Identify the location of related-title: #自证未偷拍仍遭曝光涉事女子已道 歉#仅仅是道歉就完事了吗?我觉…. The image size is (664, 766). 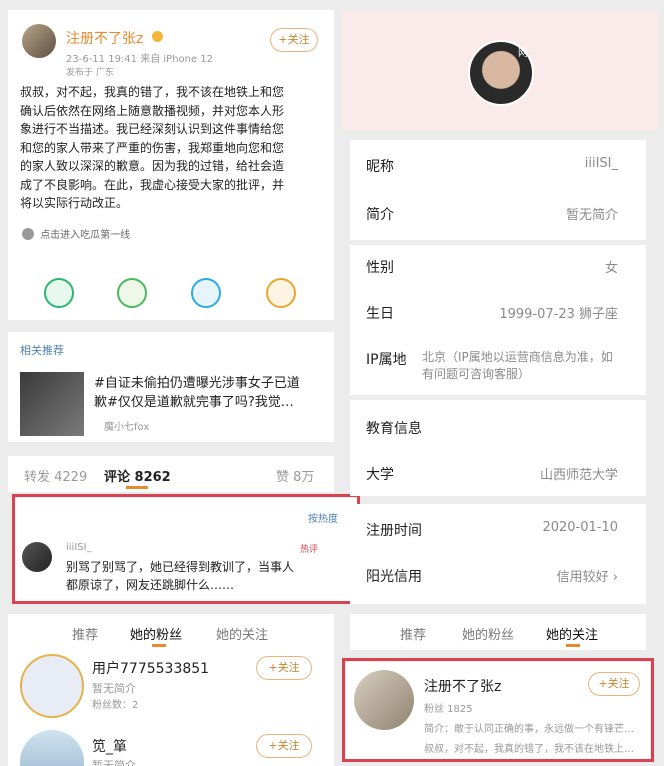
(211, 393).